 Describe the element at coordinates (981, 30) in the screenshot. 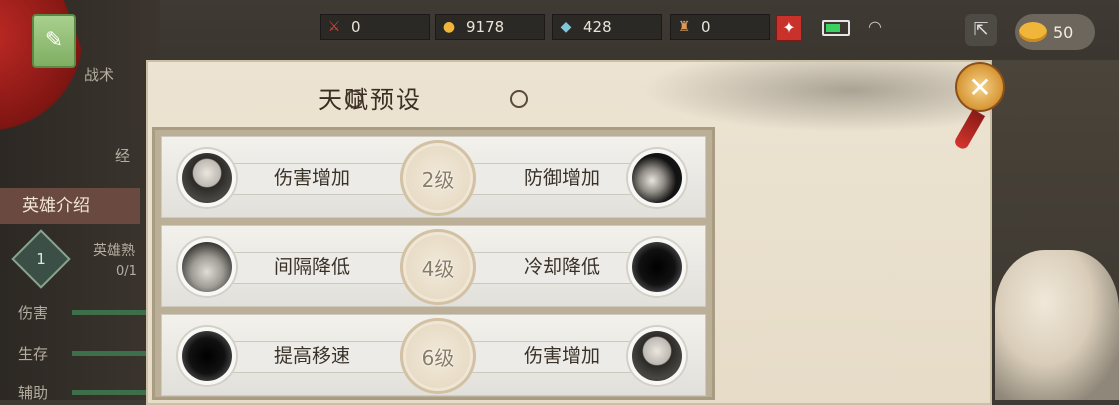

I see `share-icon: ⇱` at that location.